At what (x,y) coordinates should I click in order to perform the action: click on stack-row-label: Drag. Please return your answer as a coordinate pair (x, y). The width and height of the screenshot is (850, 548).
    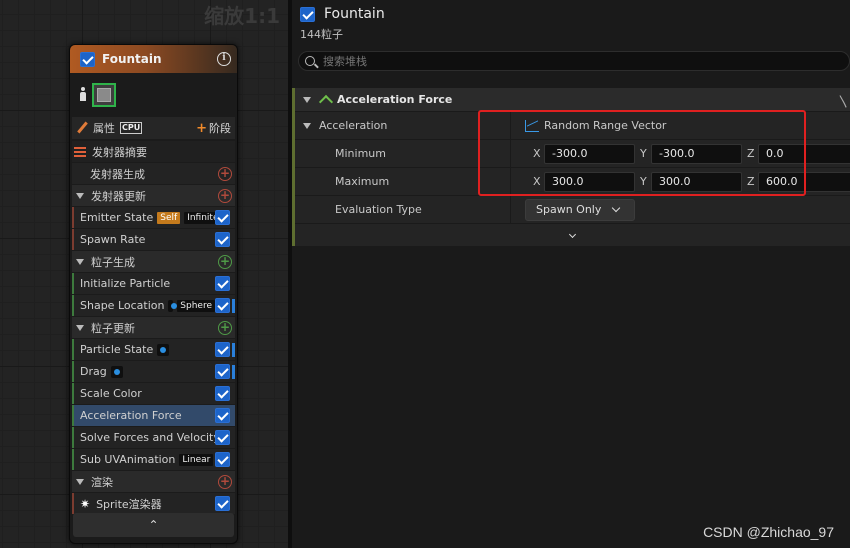
    Looking at the image, I should click on (93, 371).